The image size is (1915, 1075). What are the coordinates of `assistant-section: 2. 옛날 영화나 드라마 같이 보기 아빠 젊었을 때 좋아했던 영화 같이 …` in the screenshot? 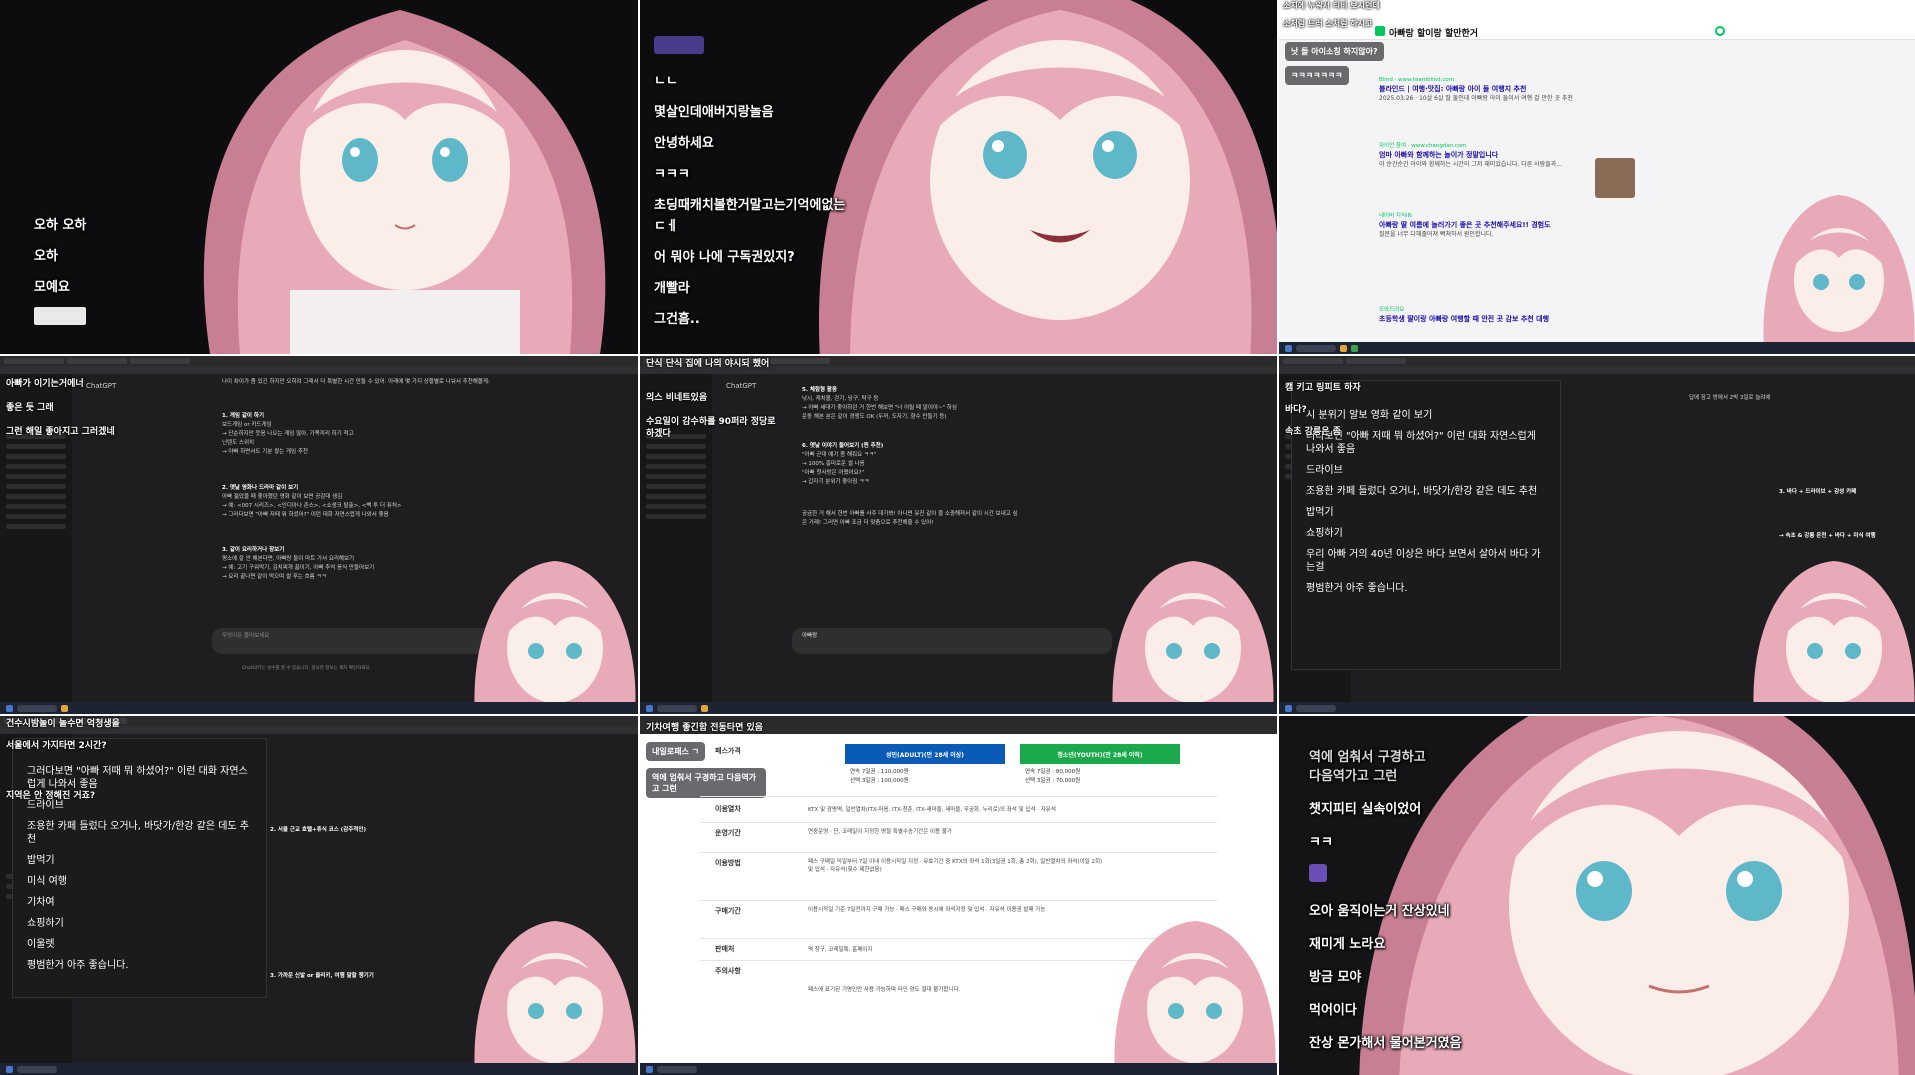 It's located at (372, 502).